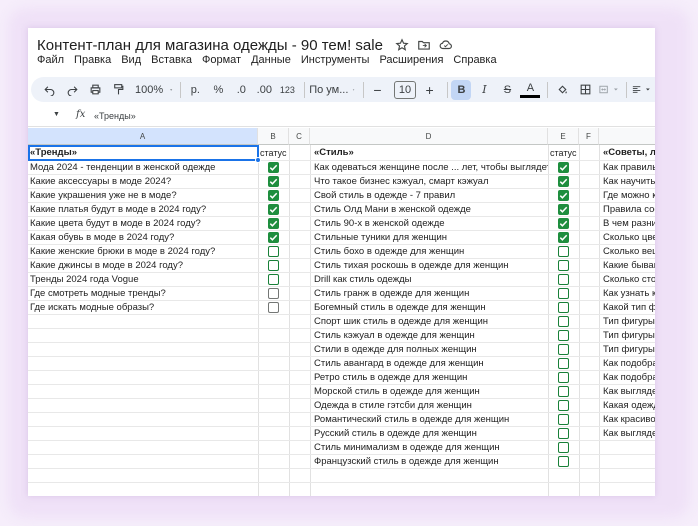 This screenshot has width=698, height=526. What do you see at coordinates (627, 322) in the screenshot?
I see `table-cell: Тип фигуры` at bounding box center [627, 322].